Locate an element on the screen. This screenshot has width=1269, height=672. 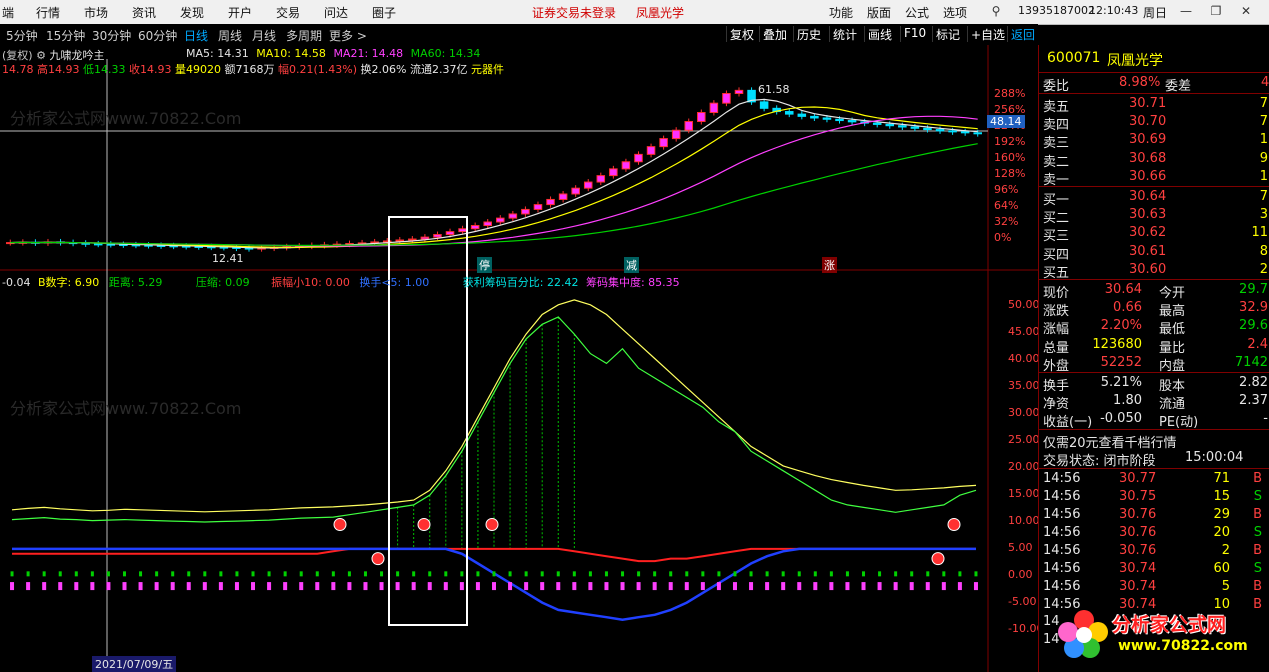
crosshair-date-tag: 2021/07/09/五 is located at coordinates (134, 664).